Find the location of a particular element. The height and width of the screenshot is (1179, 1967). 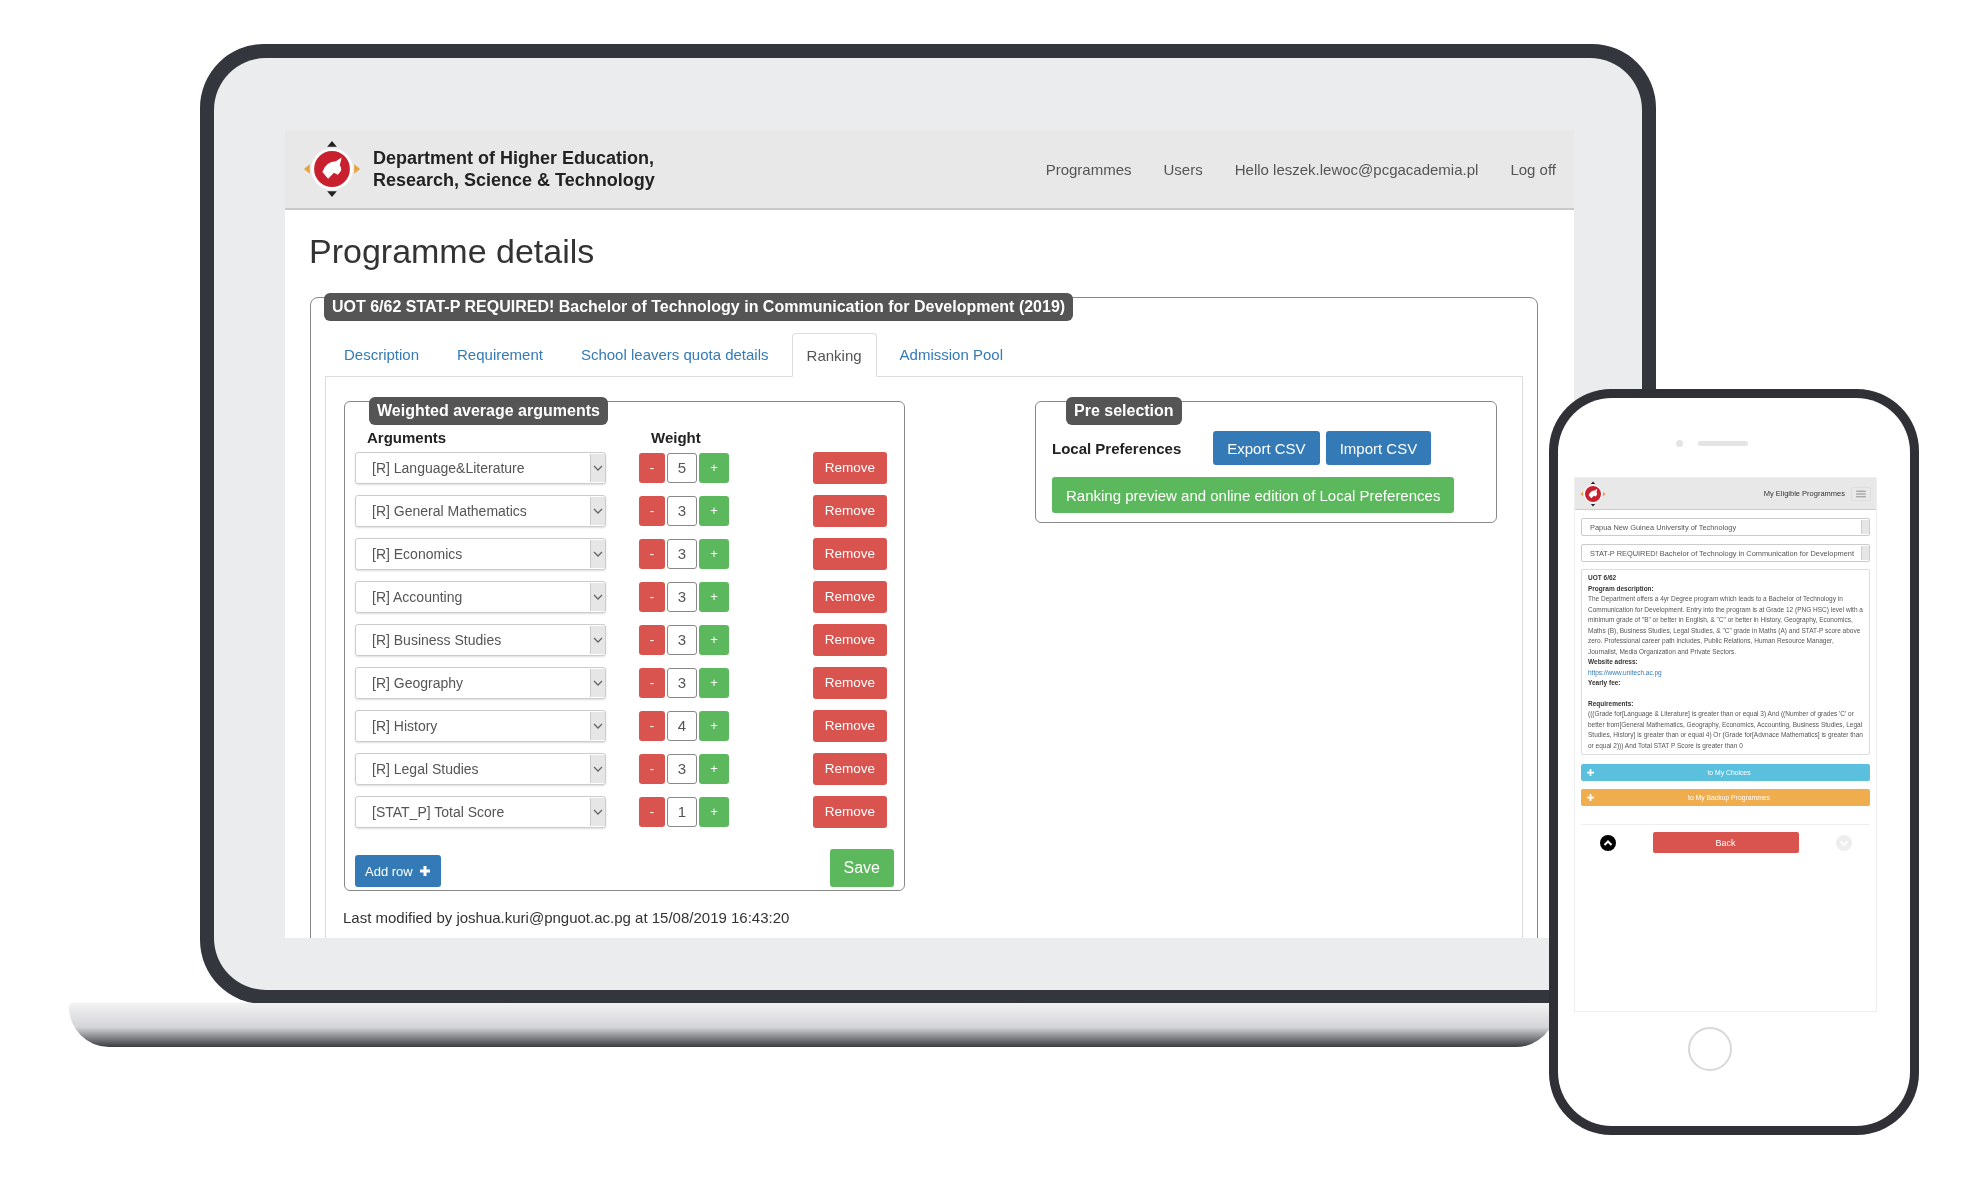

import-csv-button: Import CSV is located at coordinates (1378, 448).